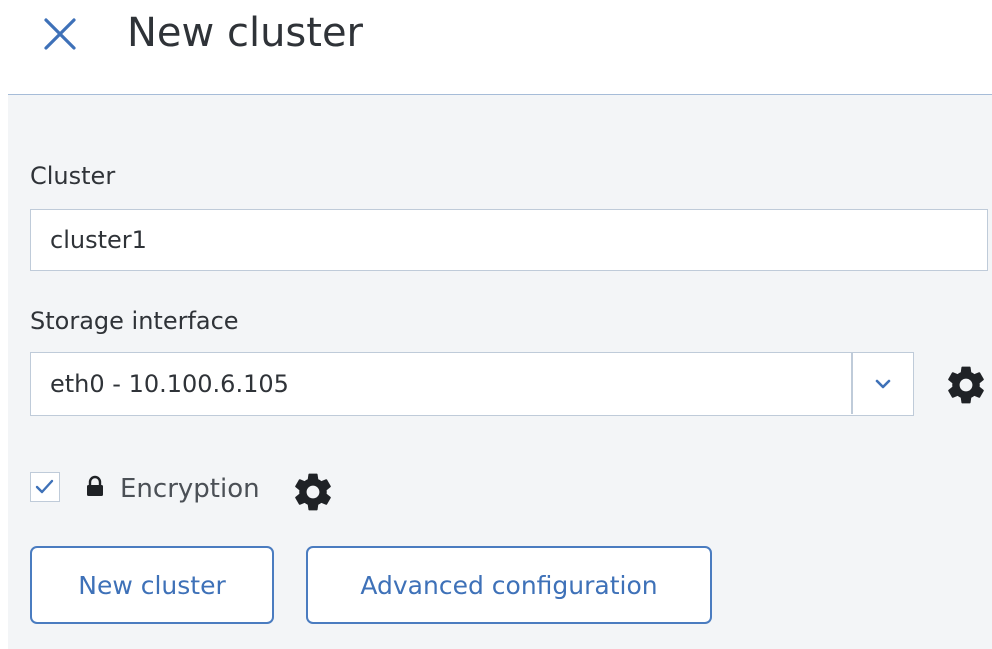 The width and height of the screenshot is (992, 649). I want to click on cluster-label: Cluster, so click(73, 176).